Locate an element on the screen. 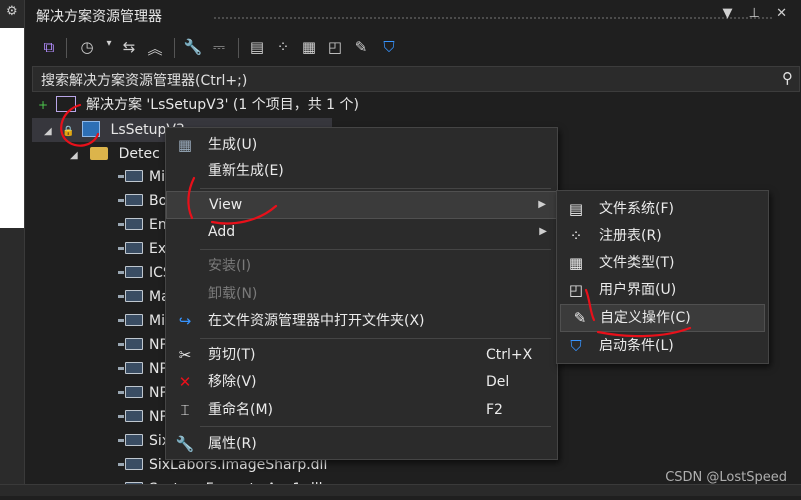  search-input: 搜索解决方案资源管理器(Ctrl+;) is located at coordinates (144, 80).